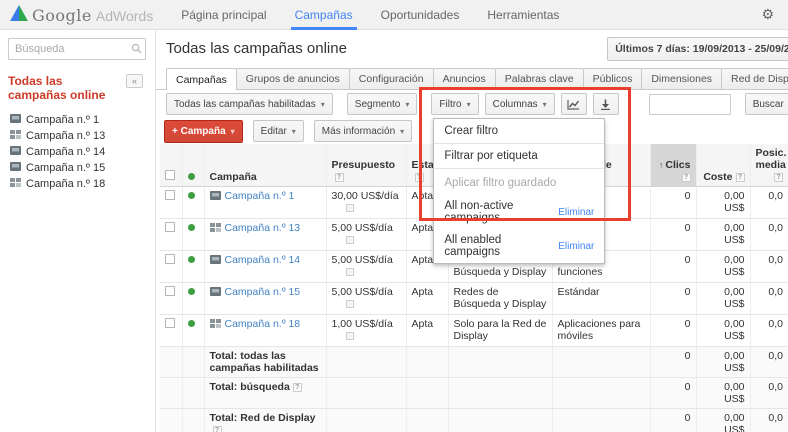 This screenshot has width=788, height=432. What do you see at coordinates (766, 104) in the screenshot?
I see `search-submit-button: Buscar` at bounding box center [766, 104].